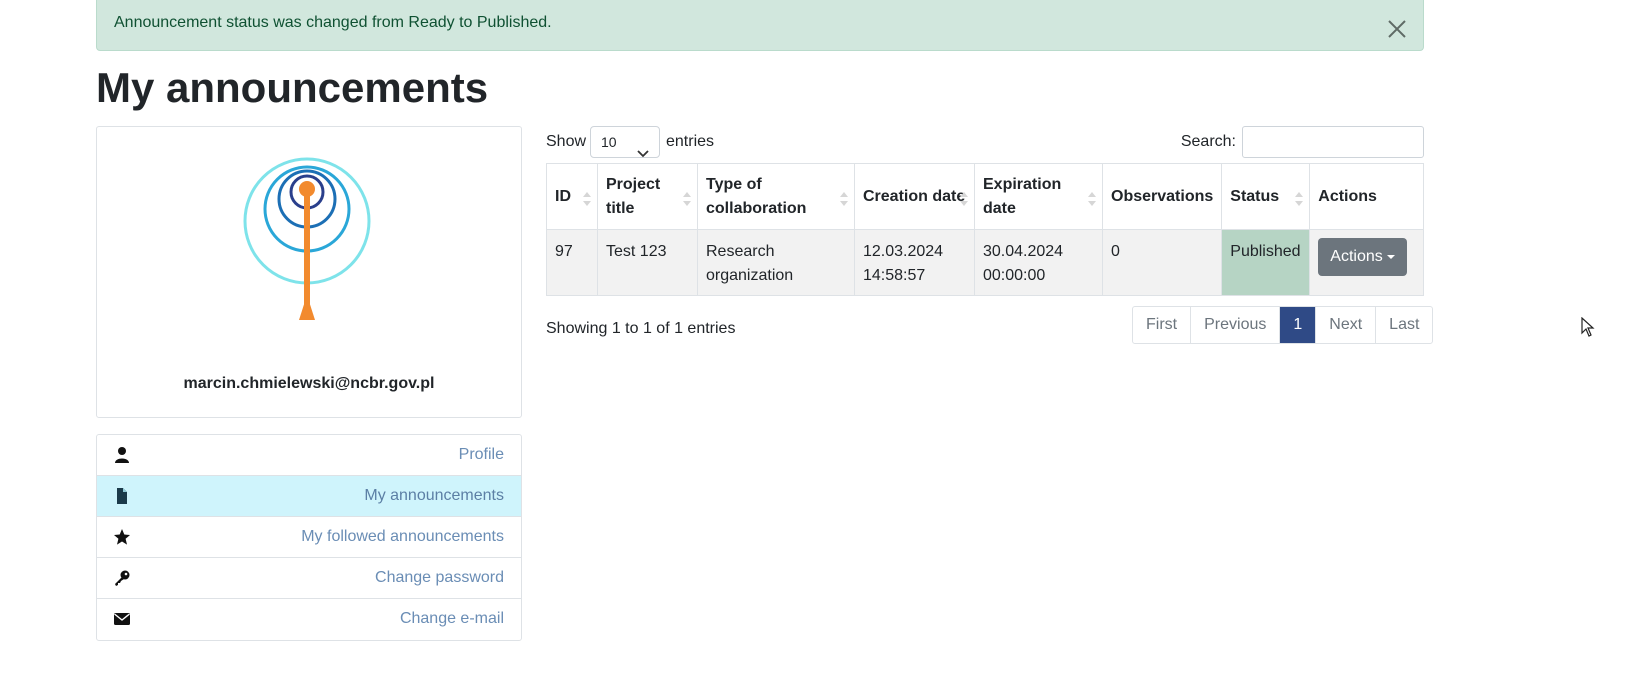  Describe the element at coordinates (309, 619) in the screenshot. I see `menu-item-change-email: Change e-mail` at that location.